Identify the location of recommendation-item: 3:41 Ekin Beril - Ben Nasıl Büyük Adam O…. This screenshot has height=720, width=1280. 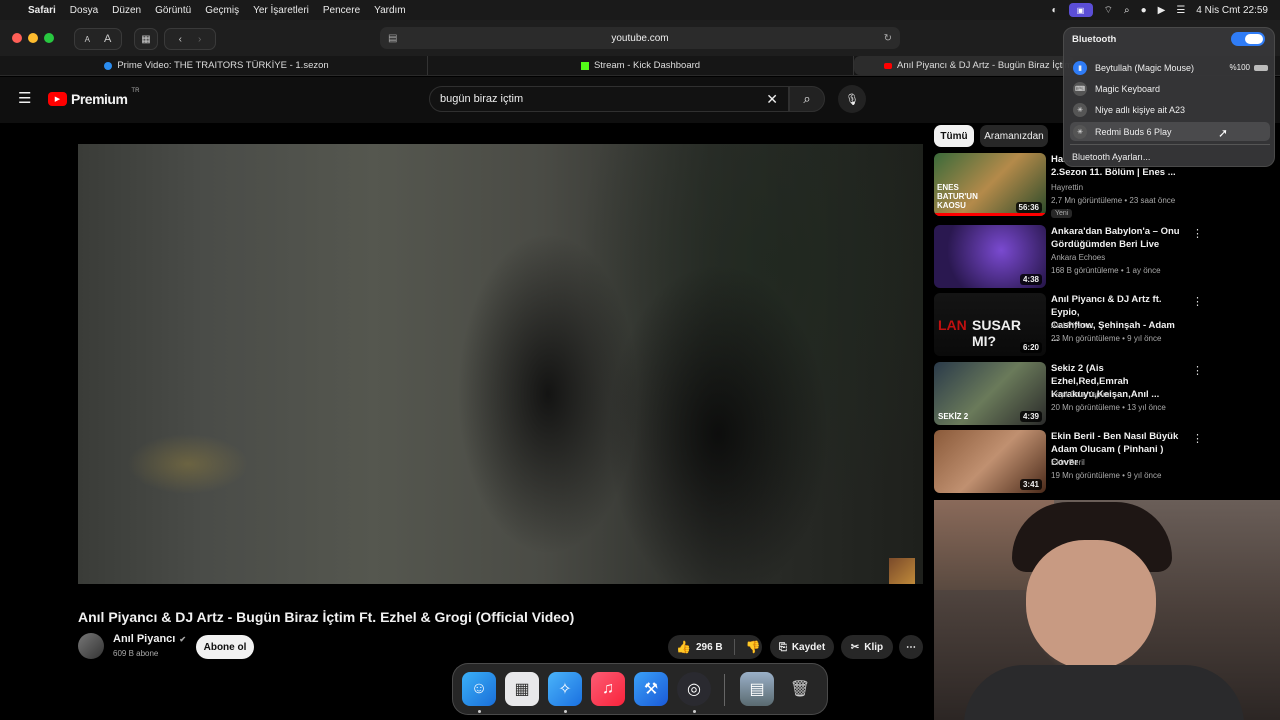
(1068, 462).